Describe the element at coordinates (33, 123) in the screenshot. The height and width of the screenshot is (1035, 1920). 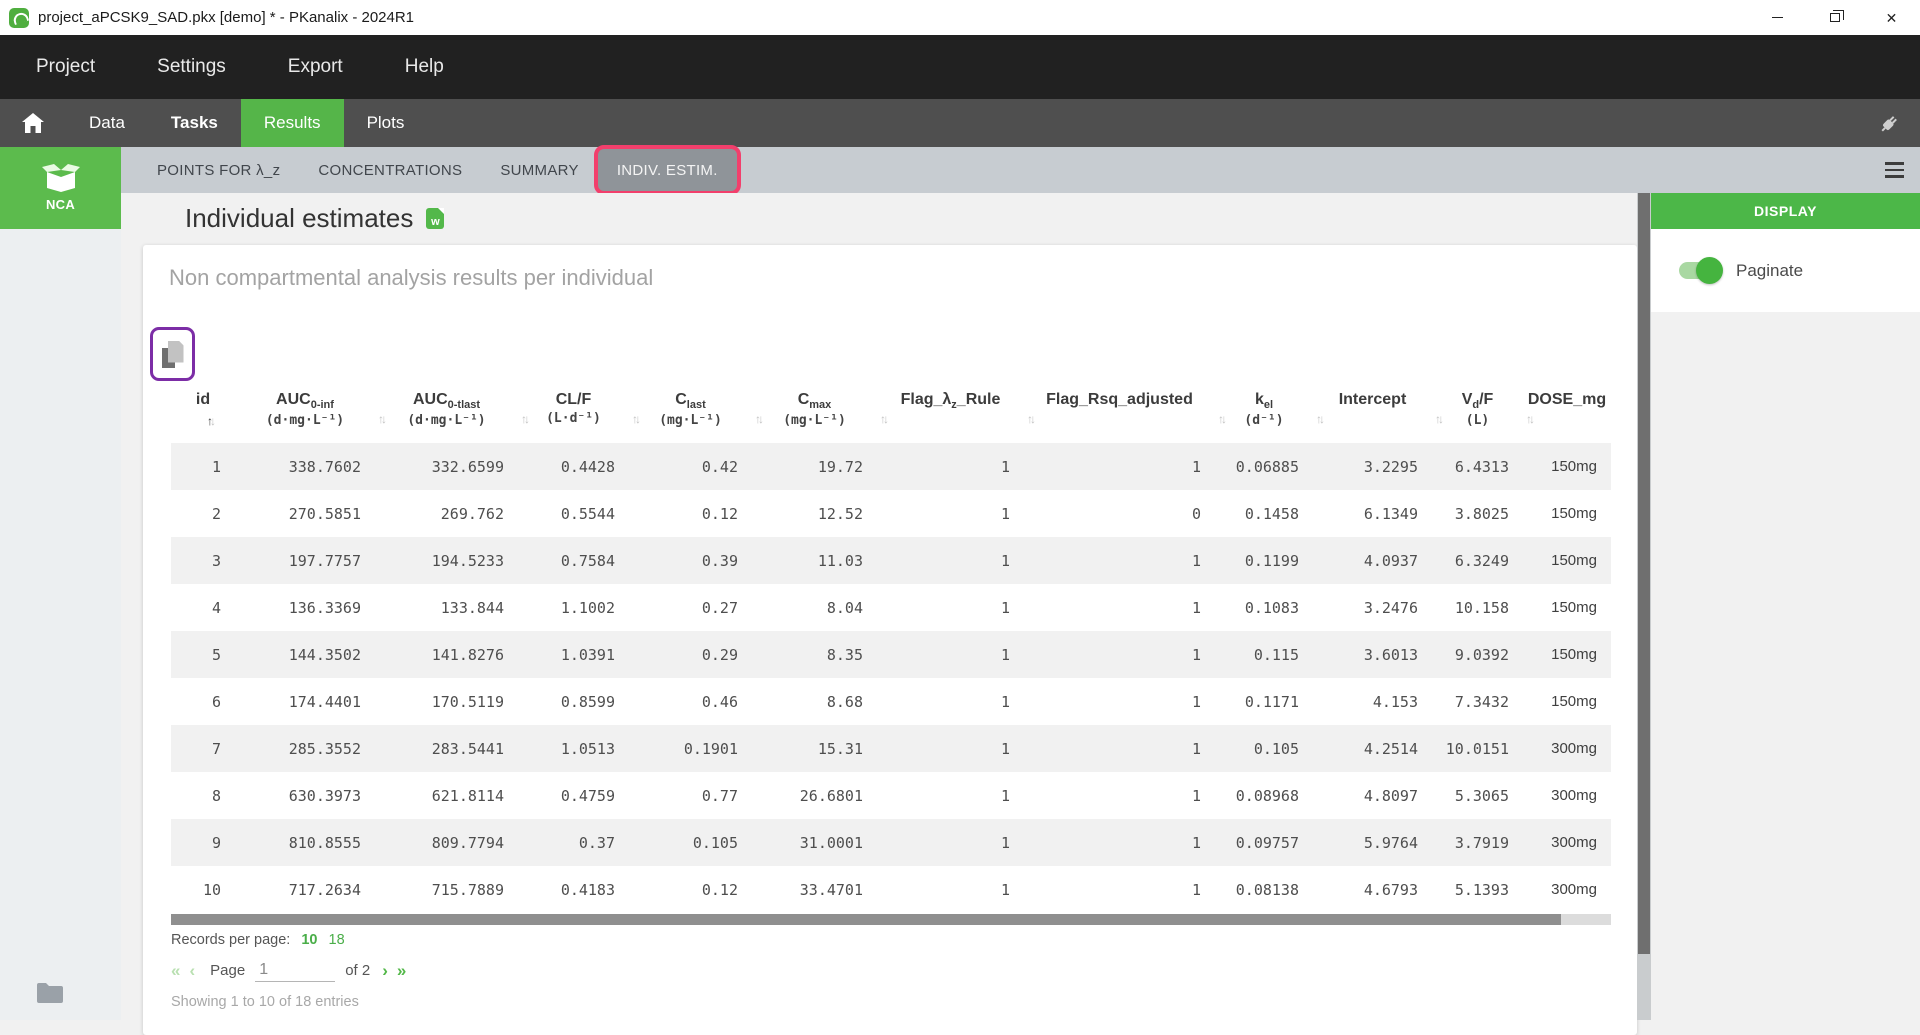
I see `home-button` at that location.